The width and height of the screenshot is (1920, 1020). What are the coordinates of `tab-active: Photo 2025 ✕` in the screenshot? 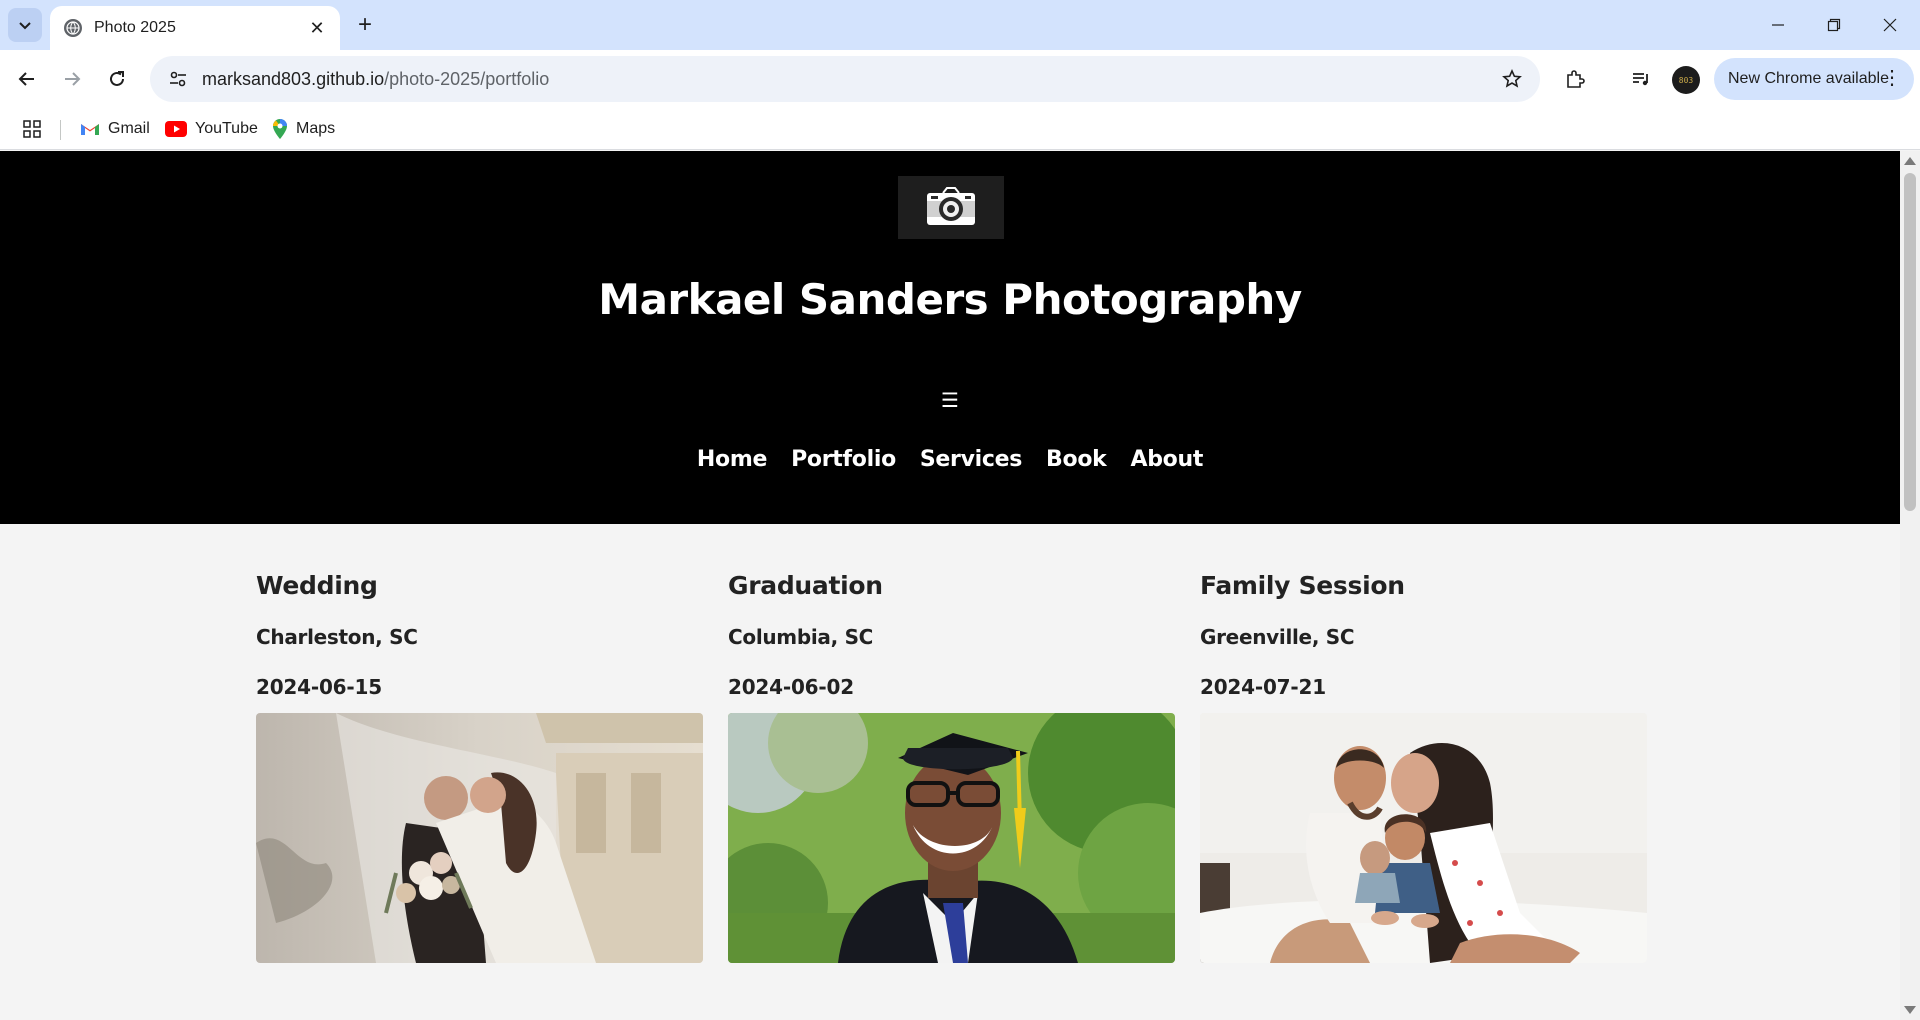 It's located at (195, 28).